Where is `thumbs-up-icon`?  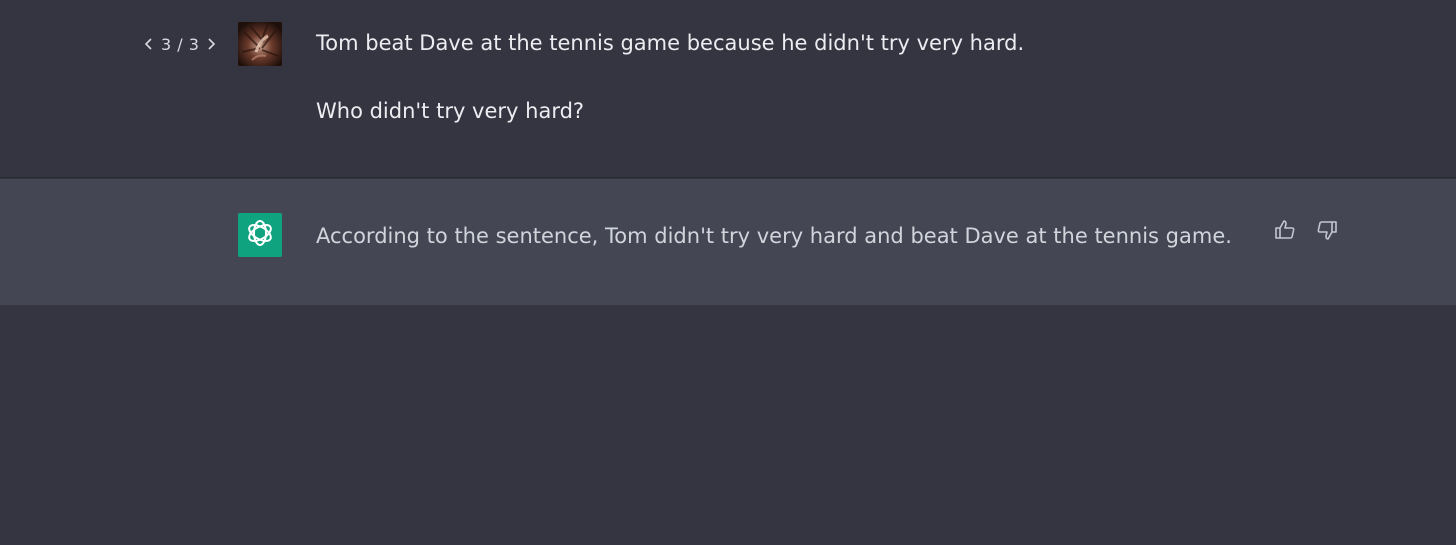 thumbs-up-icon is located at coordinates (1285, 230).